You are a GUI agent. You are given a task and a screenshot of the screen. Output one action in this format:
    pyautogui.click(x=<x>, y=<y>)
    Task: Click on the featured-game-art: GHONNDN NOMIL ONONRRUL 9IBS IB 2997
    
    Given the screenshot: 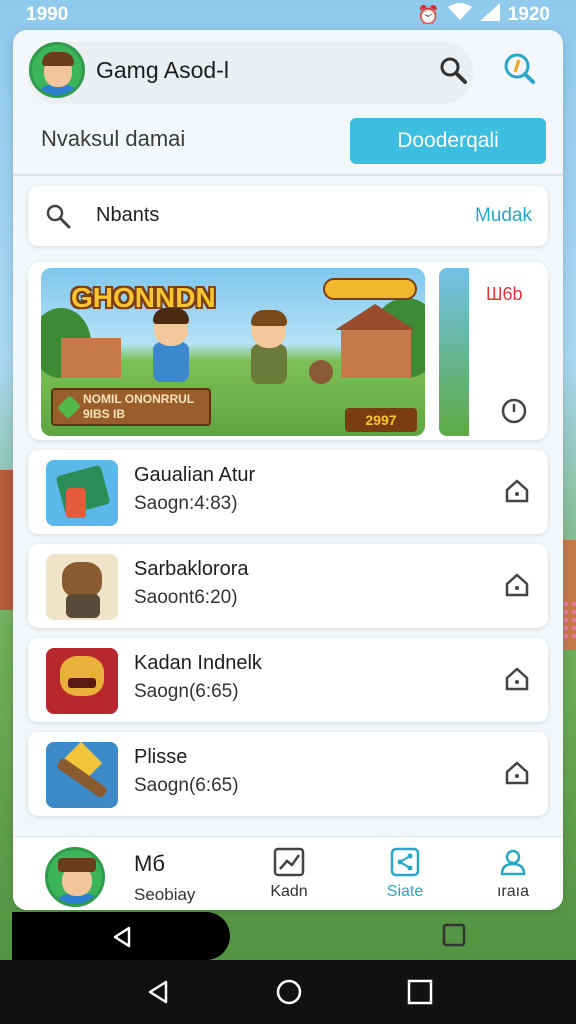 What is the action you would take?
    pyautogui.click(x=233, y=352)
    